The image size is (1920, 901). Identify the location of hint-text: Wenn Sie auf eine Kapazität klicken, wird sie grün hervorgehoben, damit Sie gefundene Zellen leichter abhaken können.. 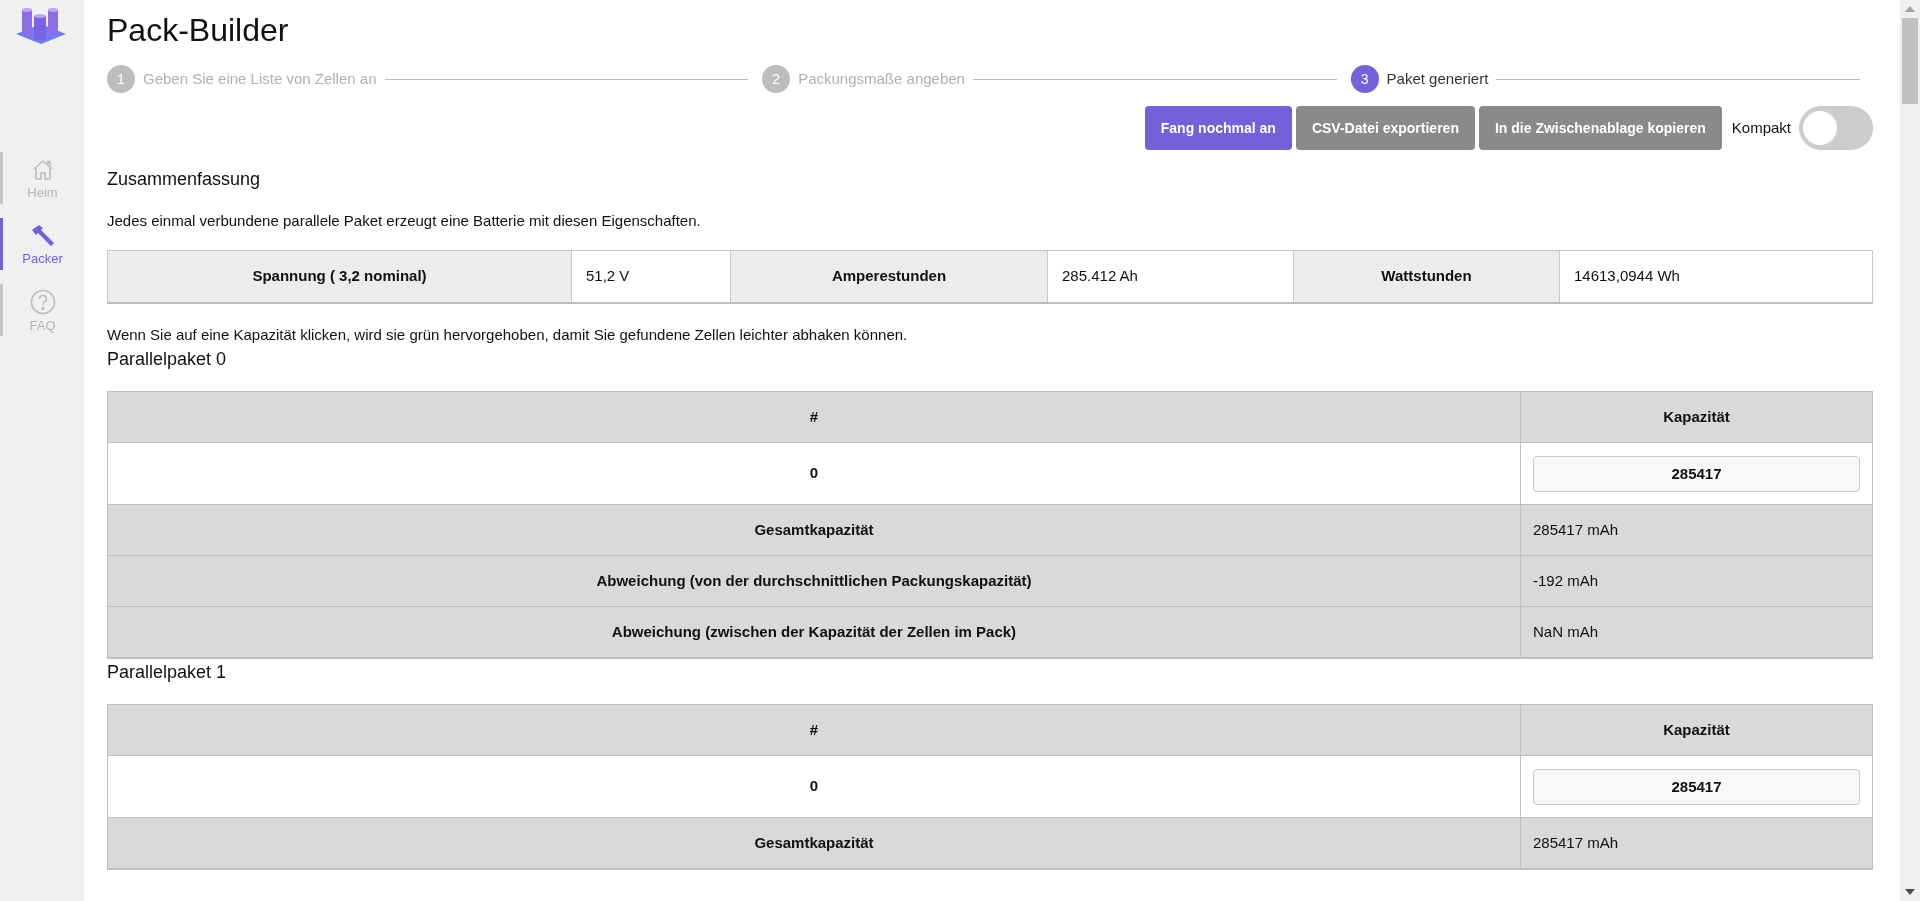
(507, 334).